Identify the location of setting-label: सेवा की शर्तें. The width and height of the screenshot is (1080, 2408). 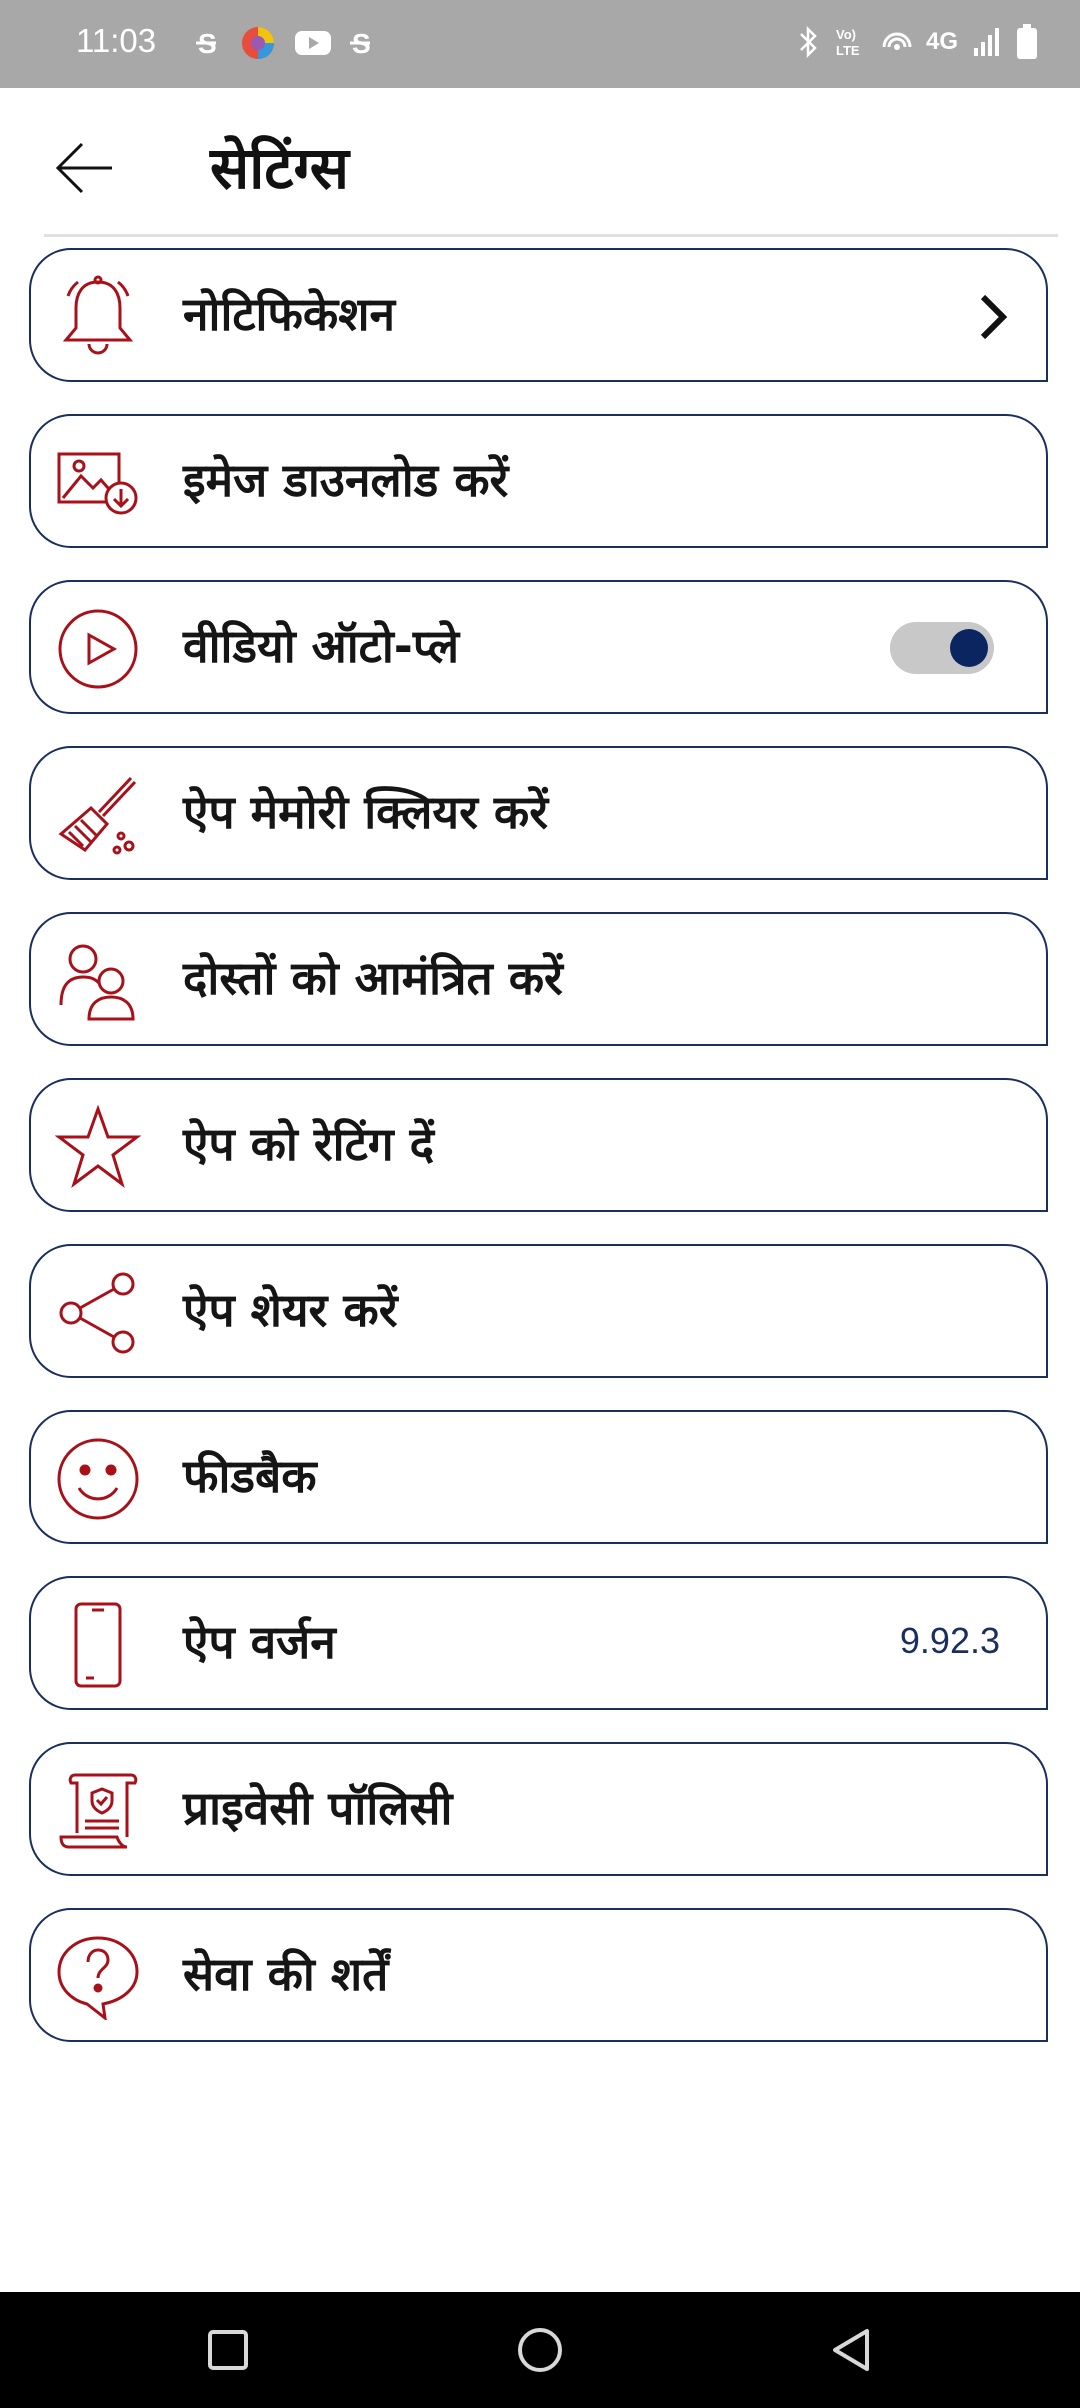
(286, 1974).